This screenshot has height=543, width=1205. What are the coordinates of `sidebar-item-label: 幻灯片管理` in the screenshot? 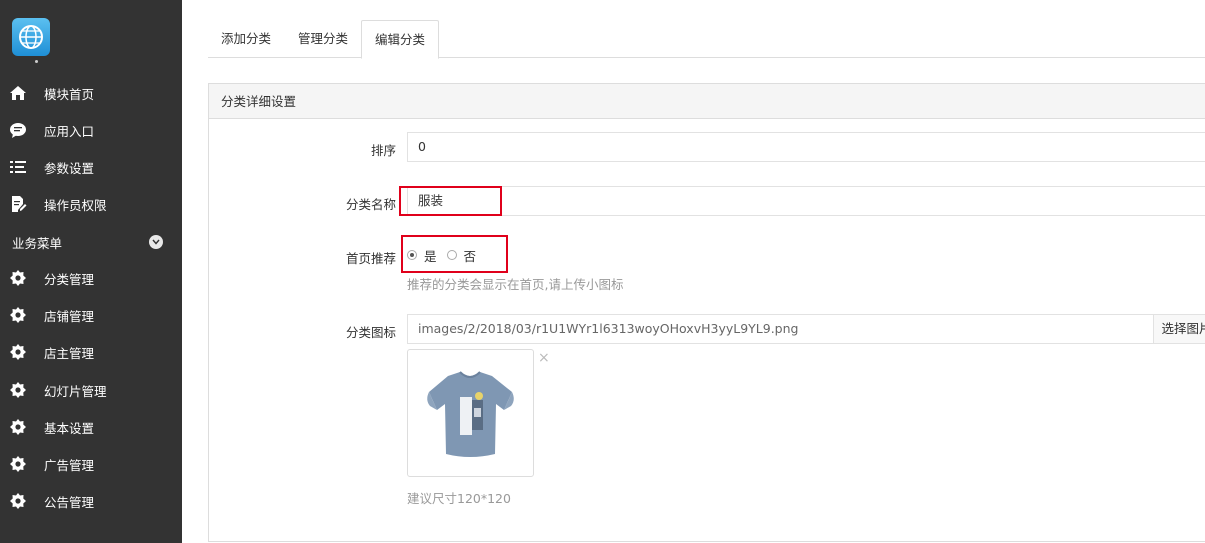 It's located at (75, 391).